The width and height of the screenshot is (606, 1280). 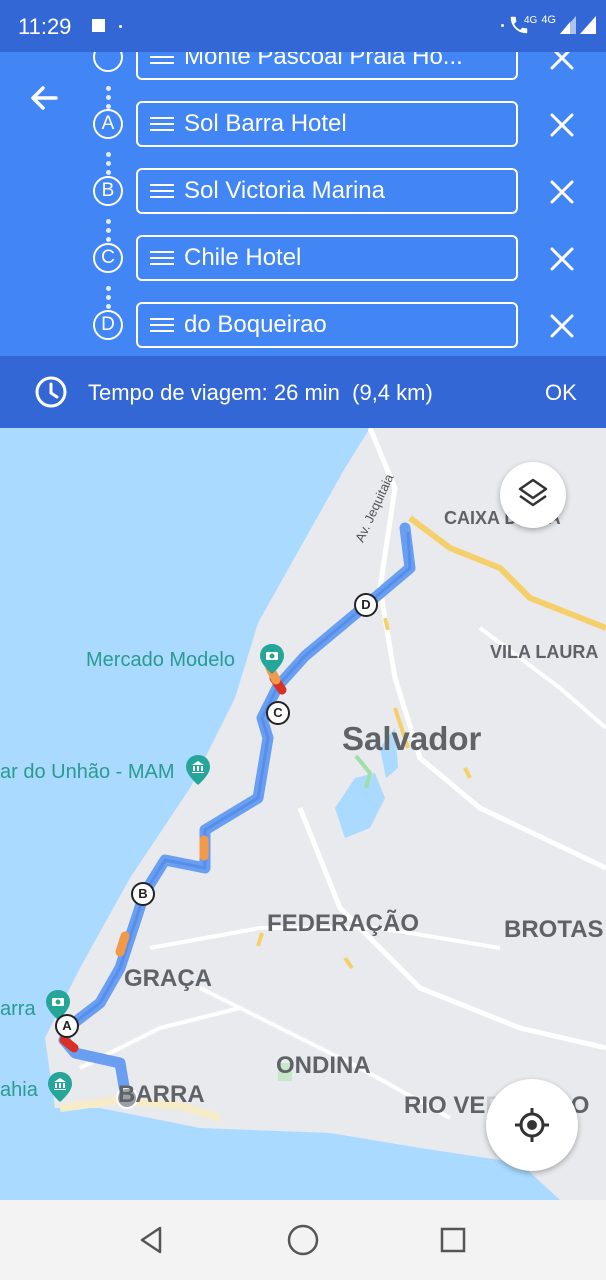 I want to click on clock-icon, so click(x=51, y=392).